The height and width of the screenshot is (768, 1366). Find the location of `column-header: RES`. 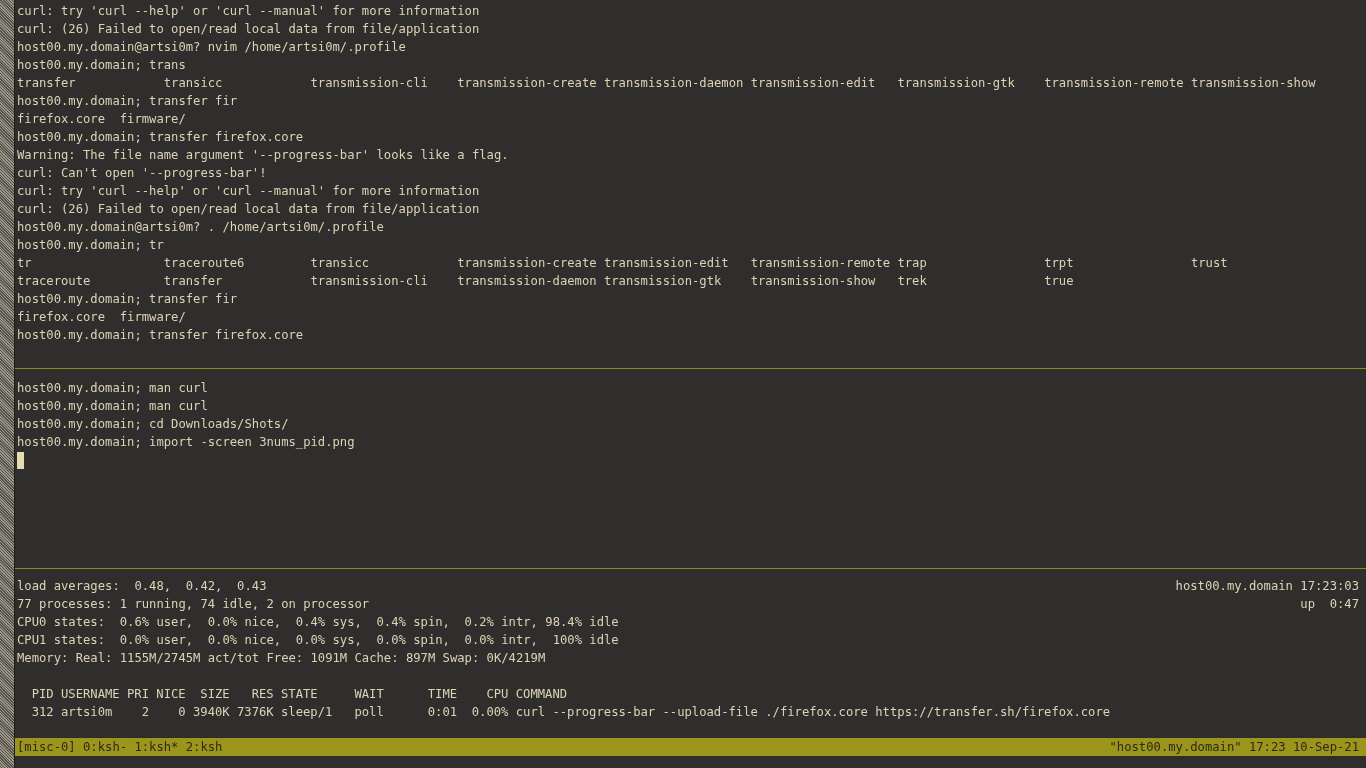

column-header: RES is located at coordinates (262, 694).